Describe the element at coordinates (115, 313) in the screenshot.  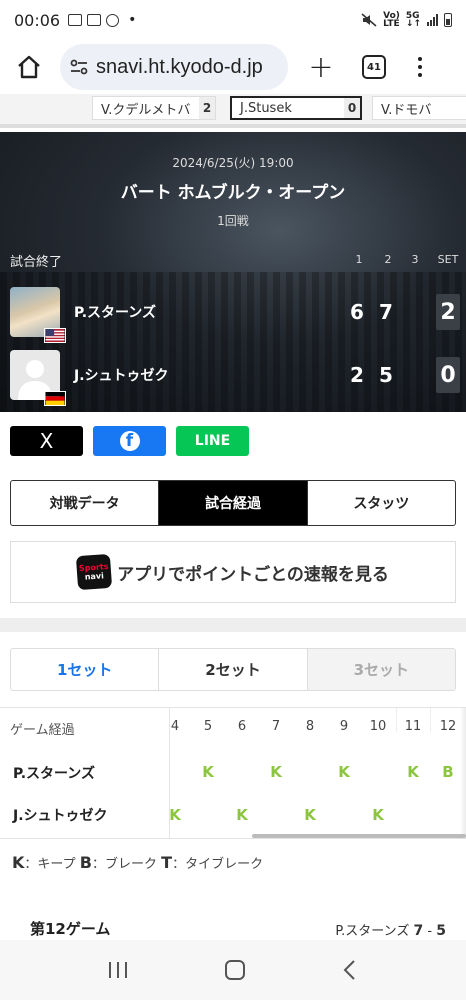
I see `player-name: P.スターンズ` at that location.